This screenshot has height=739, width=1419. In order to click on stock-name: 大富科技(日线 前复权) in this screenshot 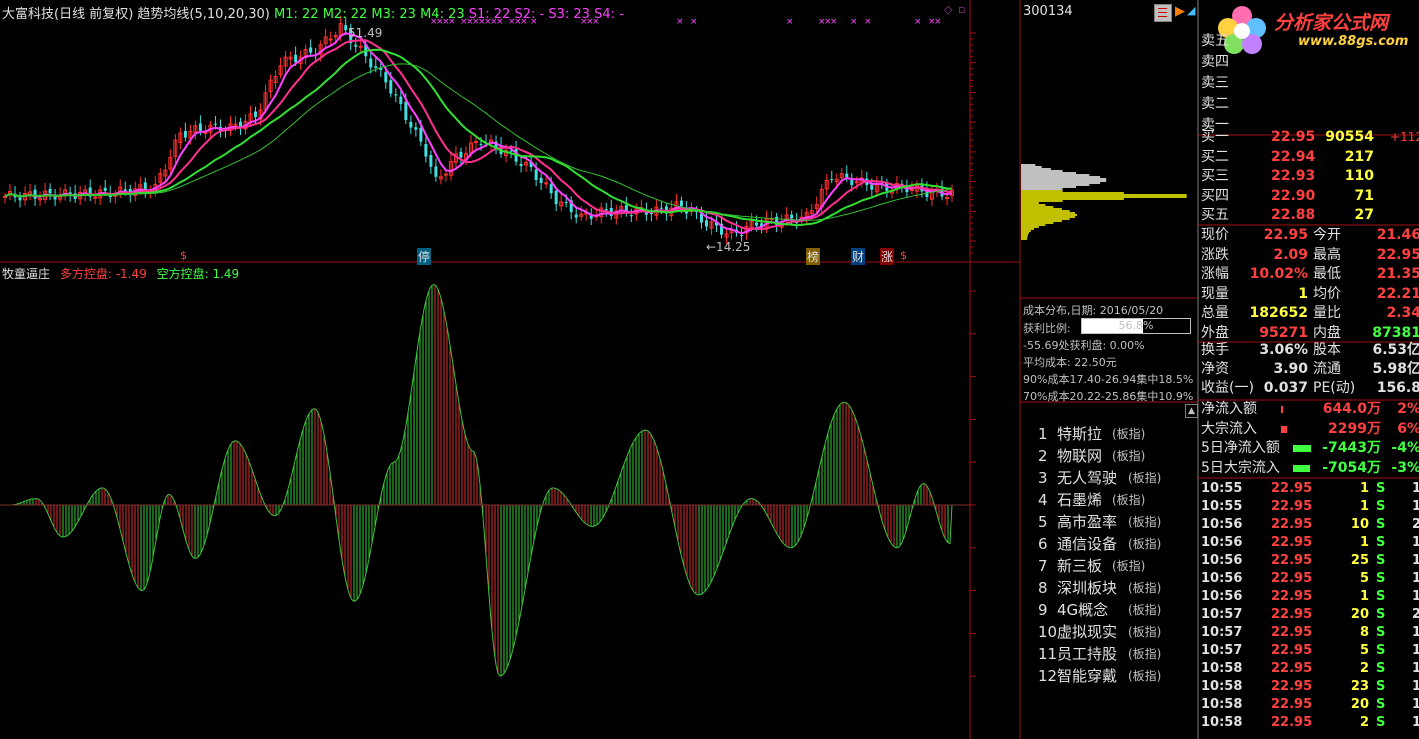, I will do `click(67, 14)`.